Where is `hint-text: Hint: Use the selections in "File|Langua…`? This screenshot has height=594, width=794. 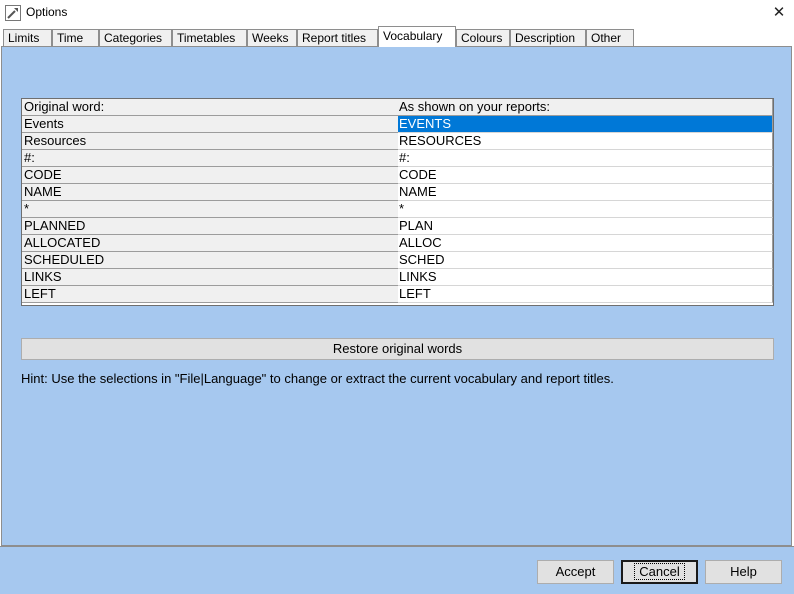
hint-text: Hint: Use the selections in "File|Langua… is located at coordinates (317, 378).